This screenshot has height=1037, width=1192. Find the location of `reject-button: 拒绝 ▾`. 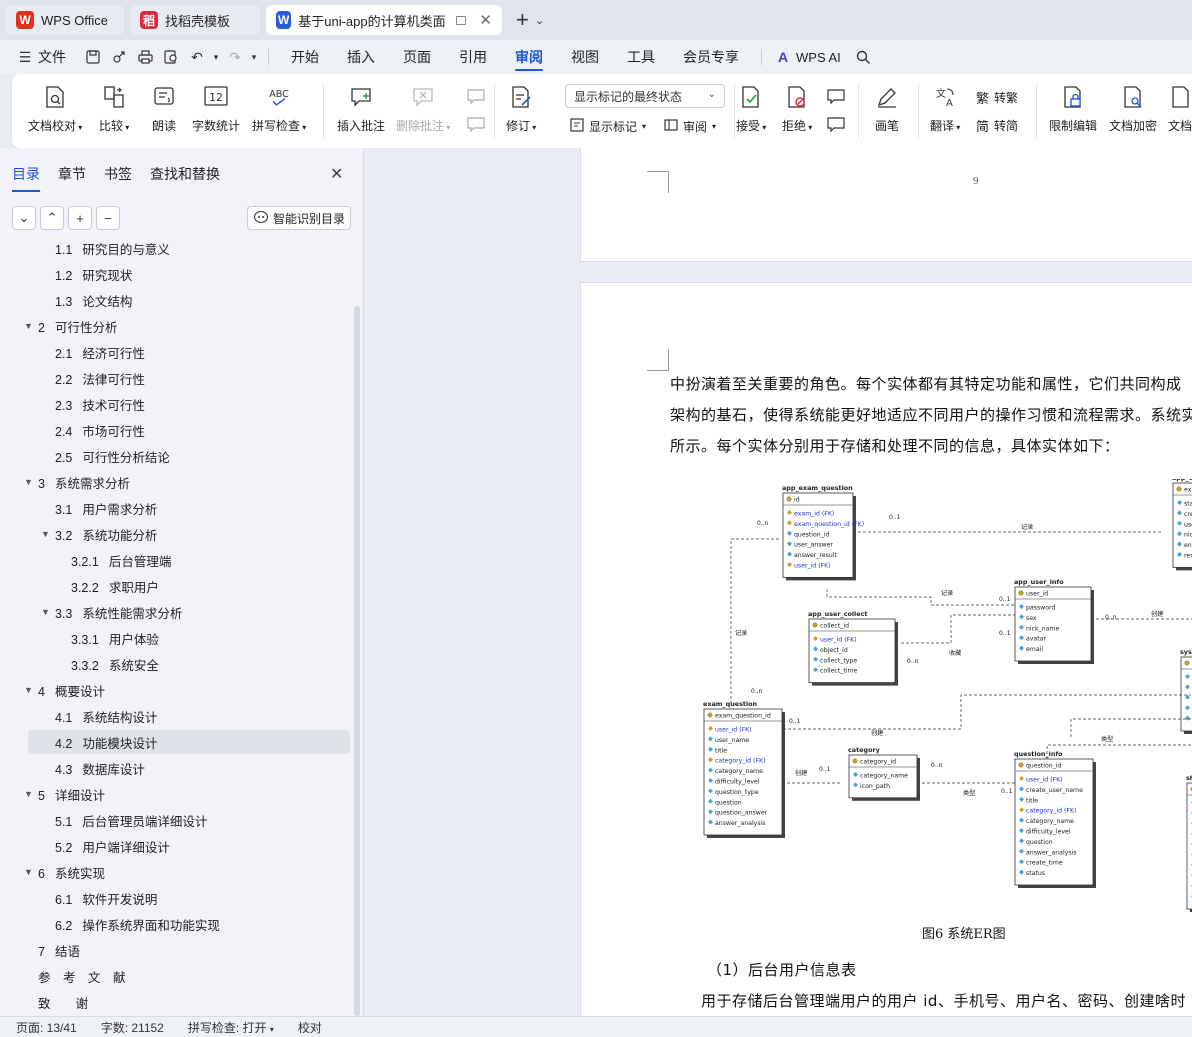

reject-button: 拒绝 ▾ is located at coordinates (797, 109).